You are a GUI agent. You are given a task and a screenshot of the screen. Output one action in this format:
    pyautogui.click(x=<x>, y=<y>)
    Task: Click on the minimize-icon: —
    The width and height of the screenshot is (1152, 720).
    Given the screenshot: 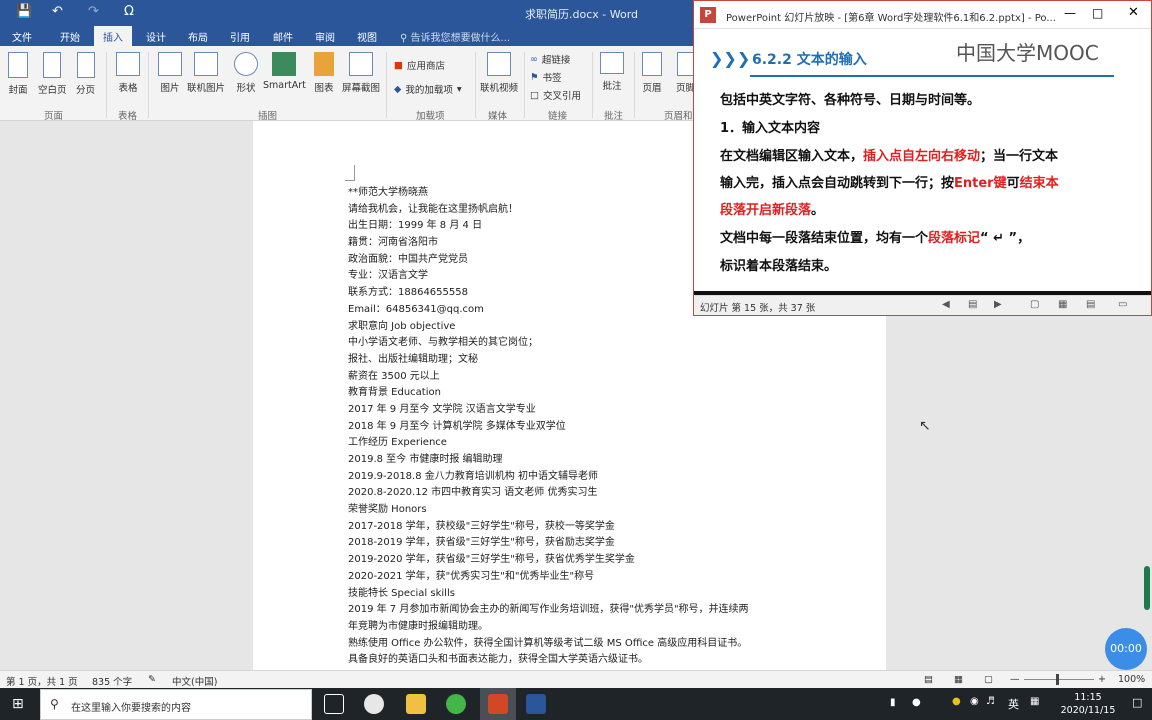 What is the action you would take?
    pyautogui.click(x=1070, y=13)
    